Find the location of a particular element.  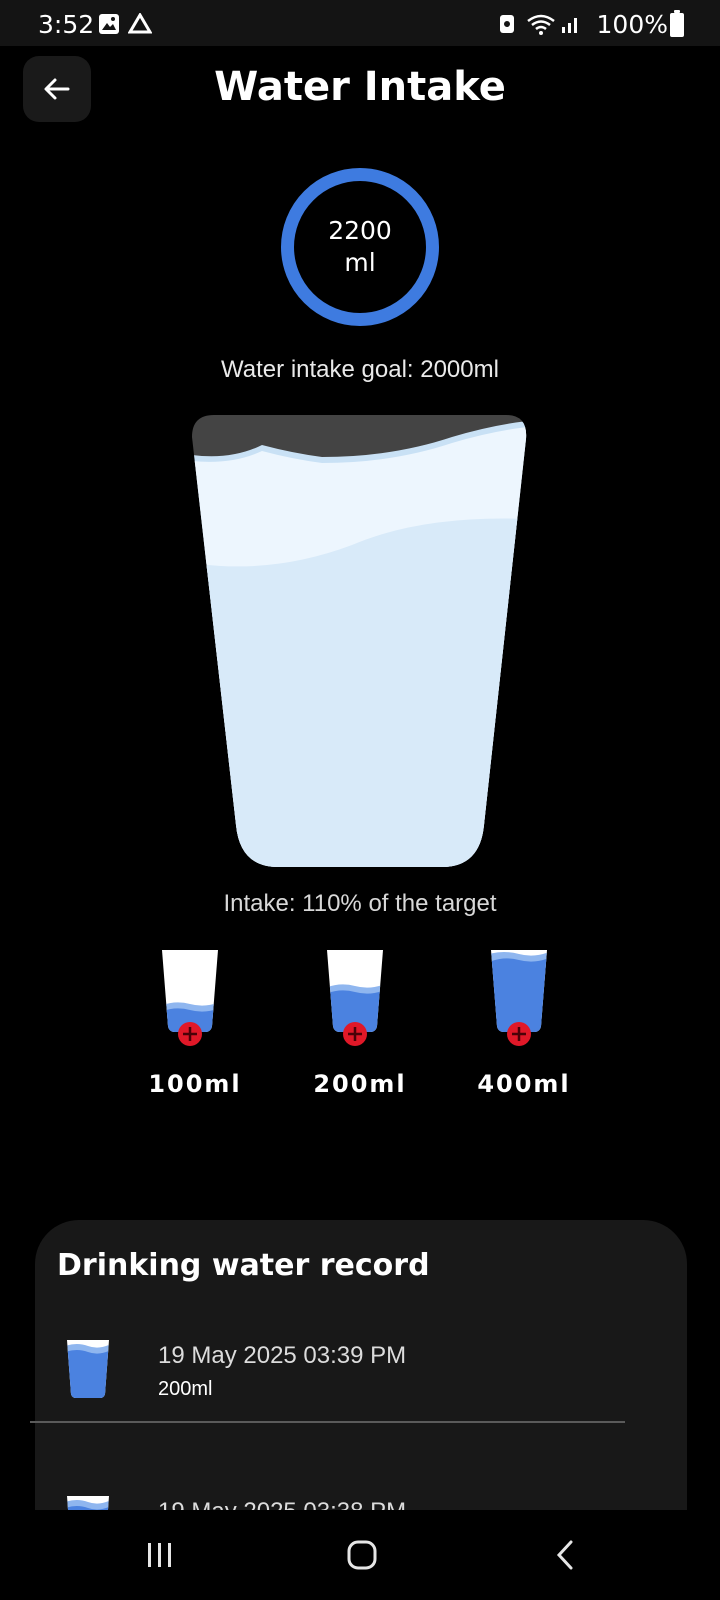

wifi-icon is located at coordinates (541, 24).